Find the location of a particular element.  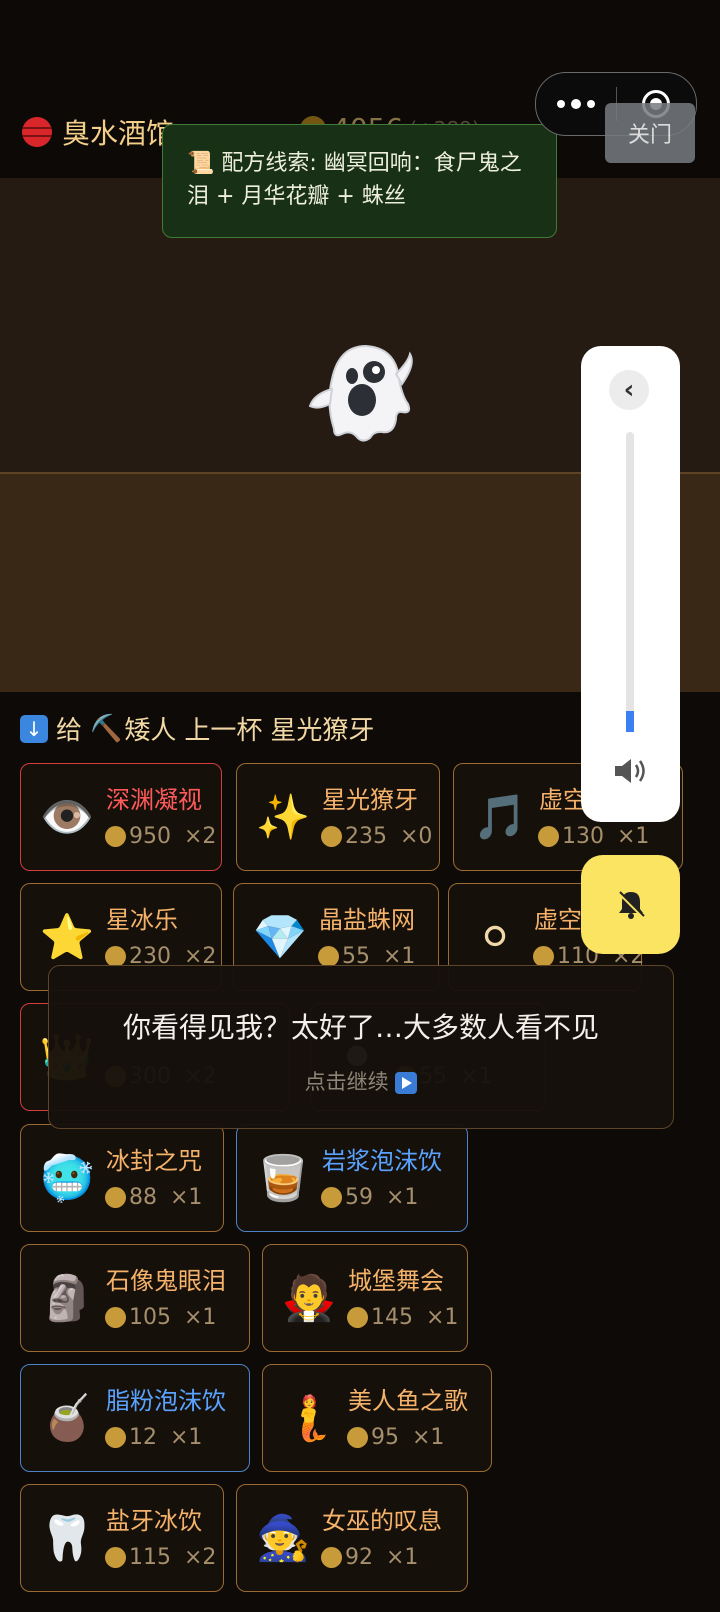

drink-icon: 🎵 is located at coordinates (500, 817).